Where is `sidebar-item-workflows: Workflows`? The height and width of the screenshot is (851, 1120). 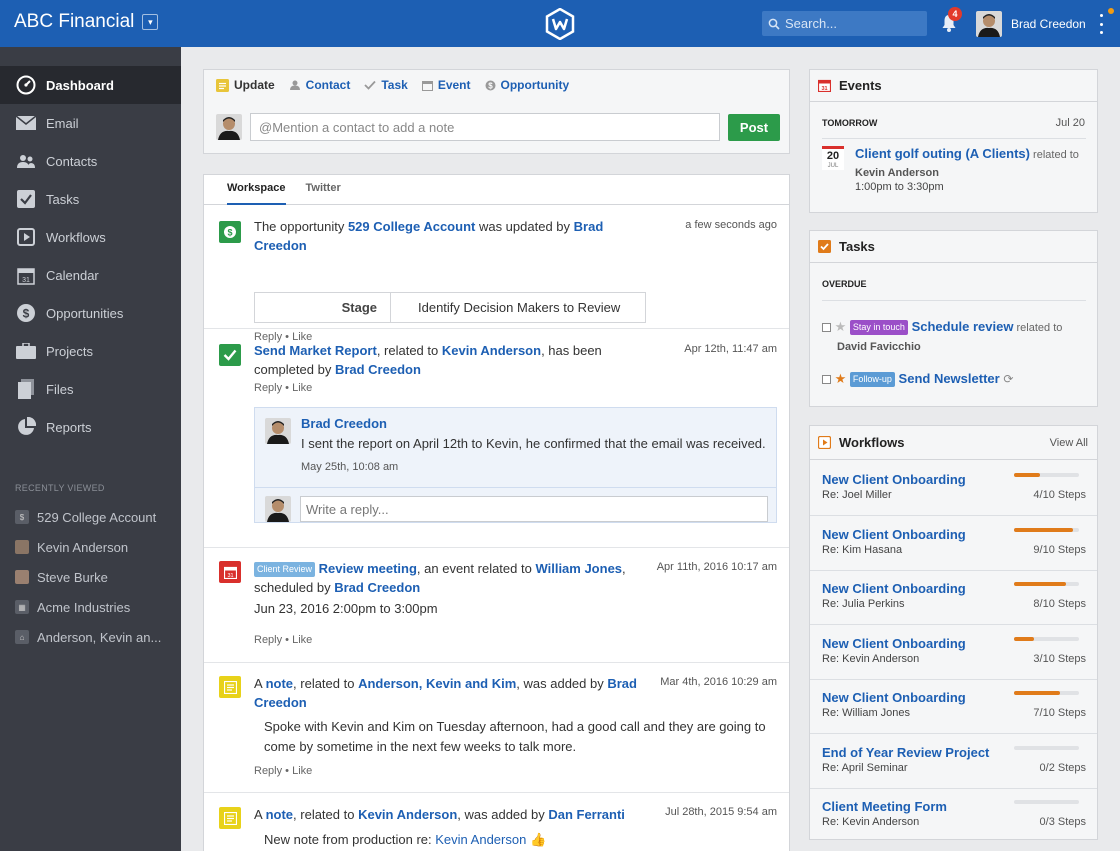 sidebar-item-workflows: Workflows is located at coordinates (90, 237).